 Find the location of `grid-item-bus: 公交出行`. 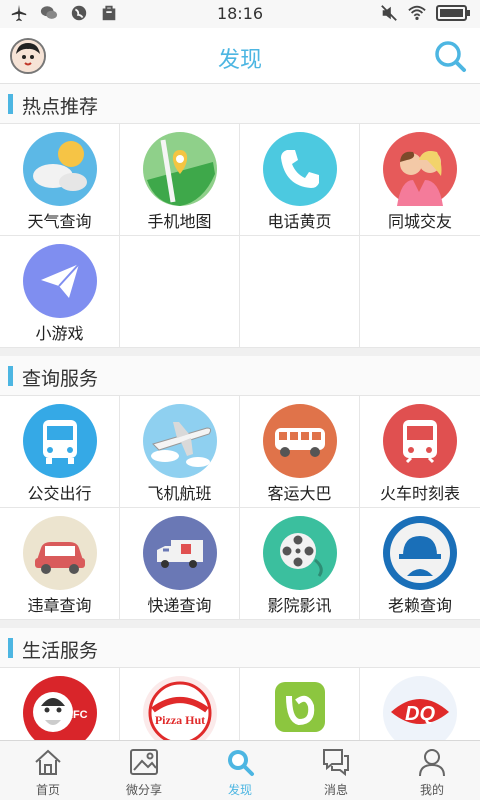

grid-item-bus: 公交出行 is located at coordinates (60, 452).